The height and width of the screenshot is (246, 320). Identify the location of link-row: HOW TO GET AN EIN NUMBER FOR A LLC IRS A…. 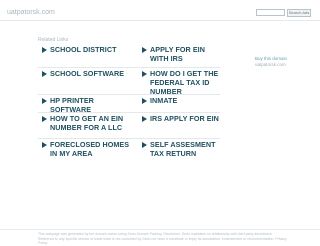
(129, 126).